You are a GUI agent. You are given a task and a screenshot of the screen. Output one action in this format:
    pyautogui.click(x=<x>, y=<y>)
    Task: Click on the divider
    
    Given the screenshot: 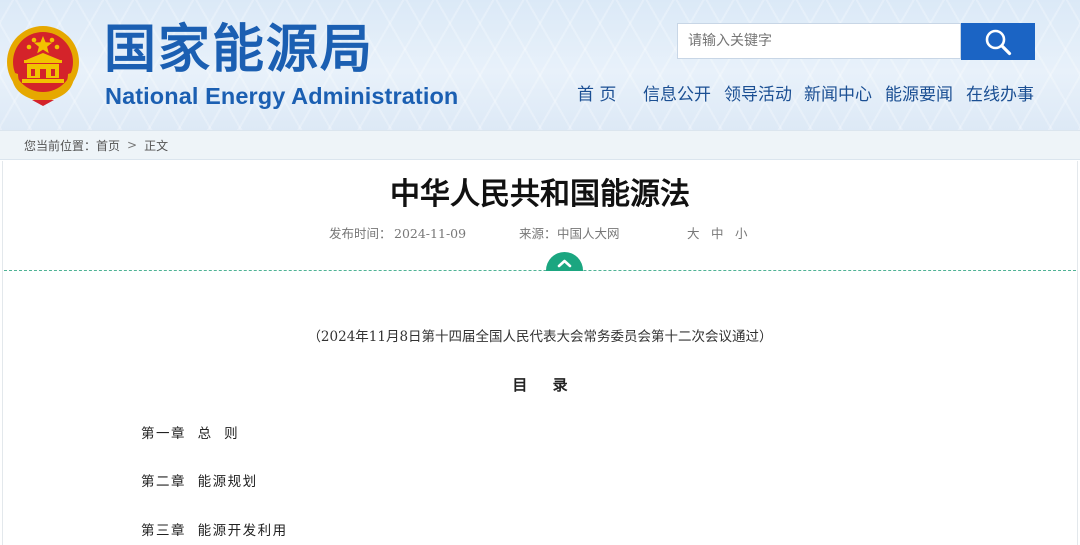 What is the action you would take?
    pyautogui.click(x=540, y=270)
    